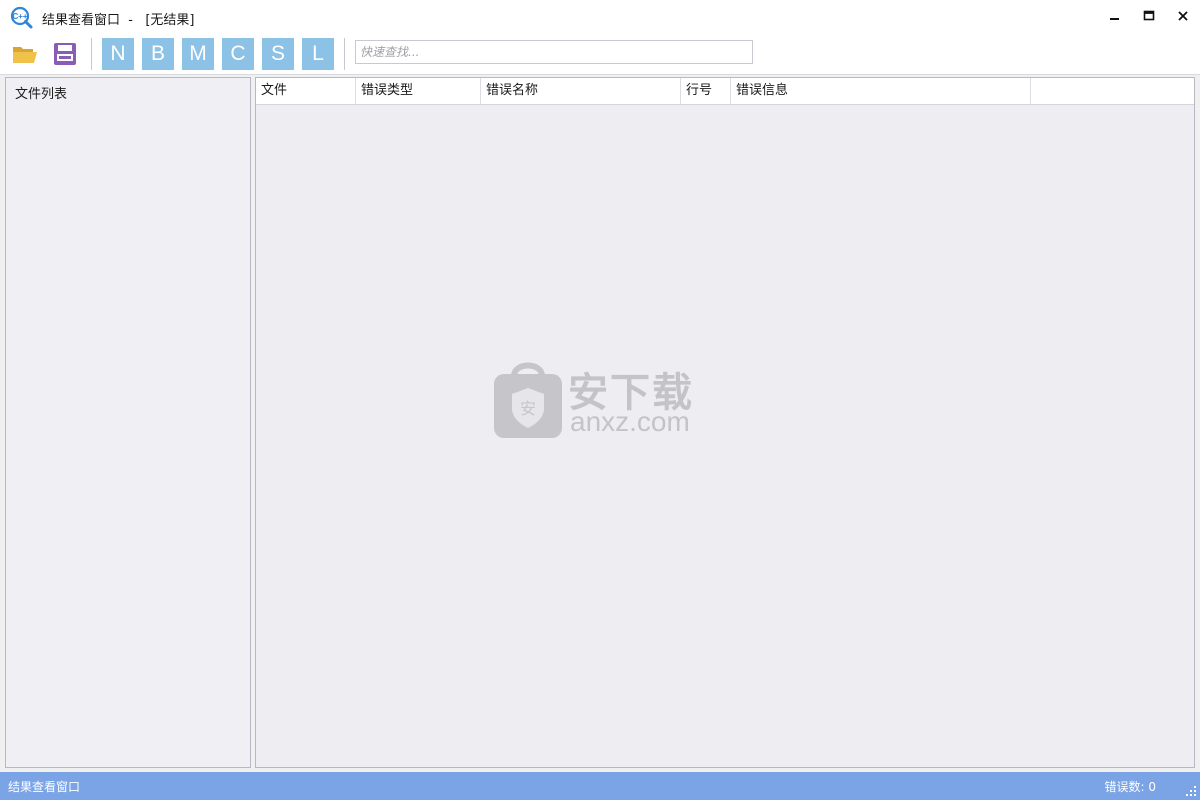 Image resolution: width=1200 pixels, height=800 pixels. What do you see at coordinates (306, 91) in the screenshot?
I see `column-header-file: 文件` at bounding box center [306, 91].